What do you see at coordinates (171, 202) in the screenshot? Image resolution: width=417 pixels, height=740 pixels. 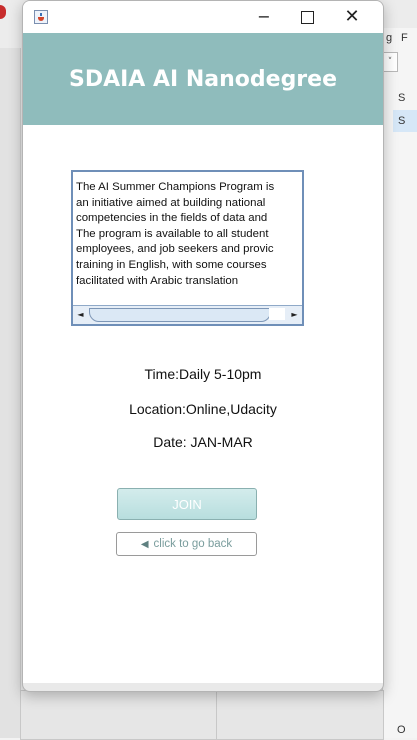 I see `description-line: an initiative aimed at building national` at bounding box center [171, 202].